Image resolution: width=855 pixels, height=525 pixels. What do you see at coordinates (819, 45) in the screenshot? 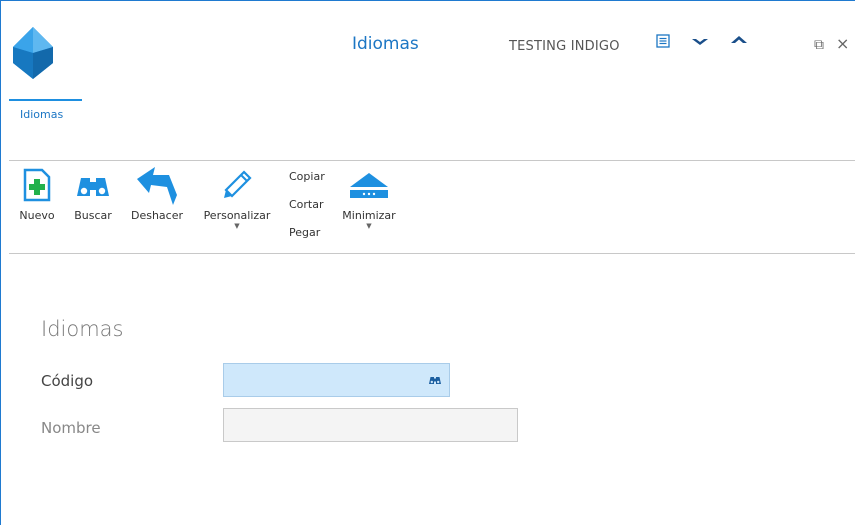
I see `restore-button: ⧉` at bounding box center [819, 45].